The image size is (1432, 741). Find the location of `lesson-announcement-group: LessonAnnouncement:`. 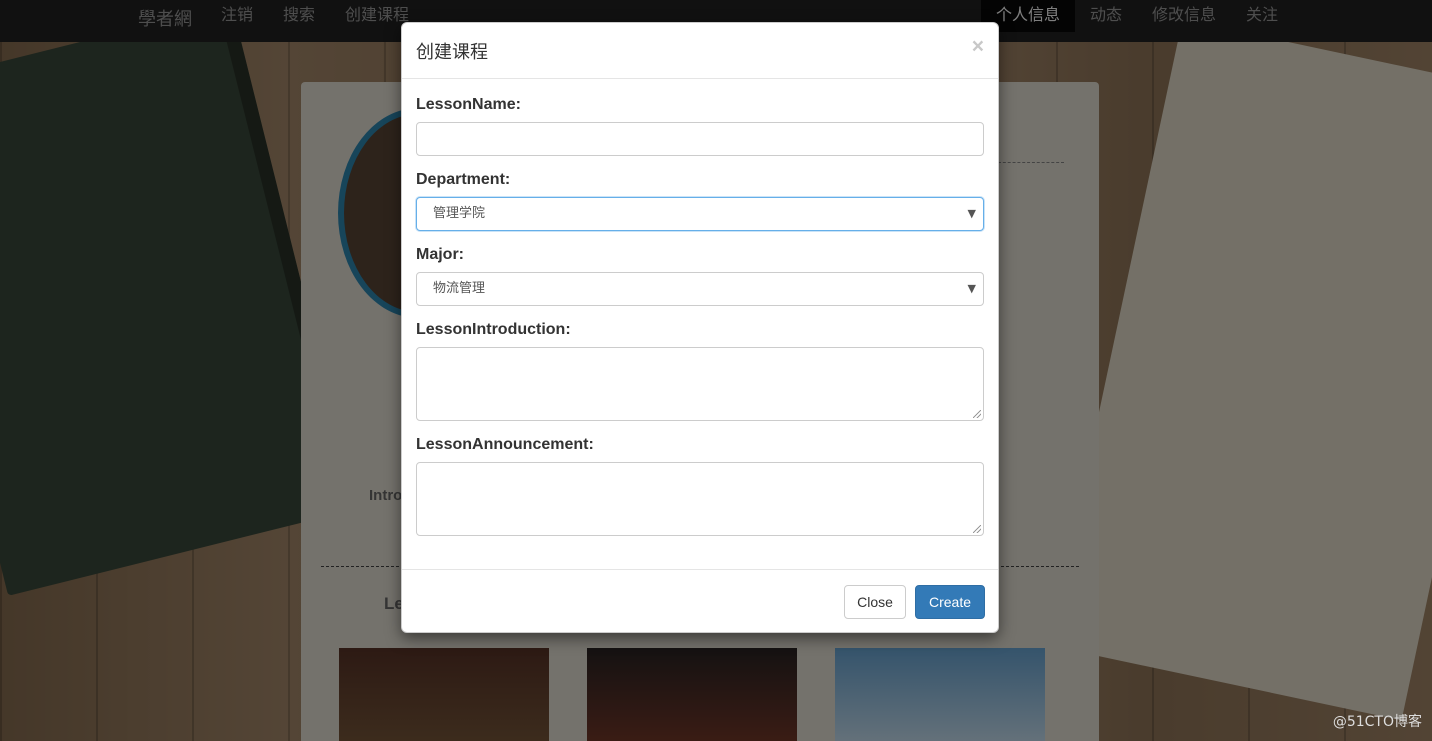

lesson-announcement-group: LessonAnnouncement: is located at coordinates (700, 486).